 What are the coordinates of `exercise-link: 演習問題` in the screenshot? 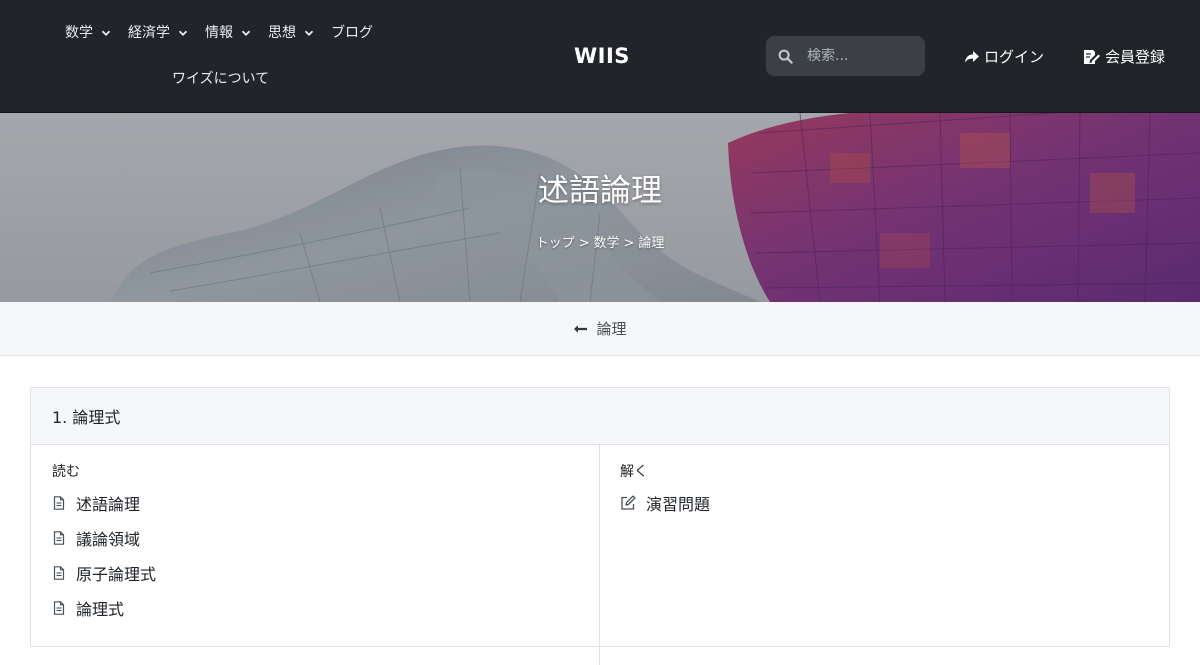 It's located at (665, 503).